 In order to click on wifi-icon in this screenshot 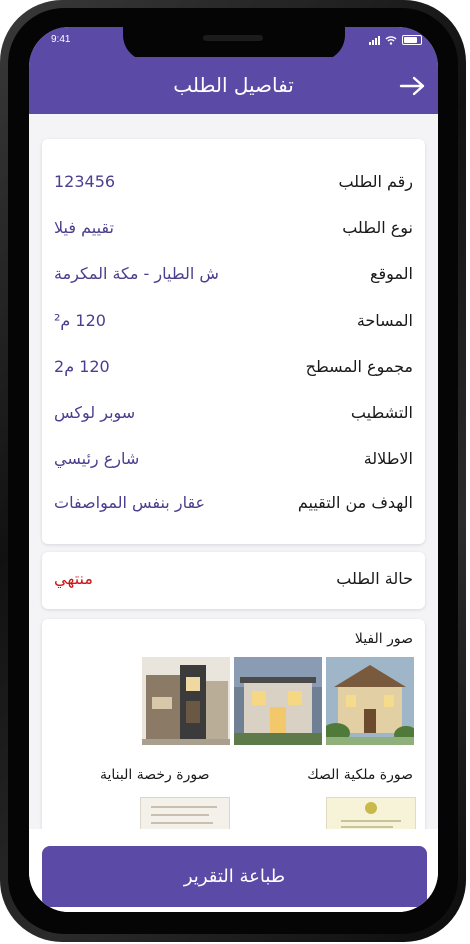, I will do `click(391, 40)`.